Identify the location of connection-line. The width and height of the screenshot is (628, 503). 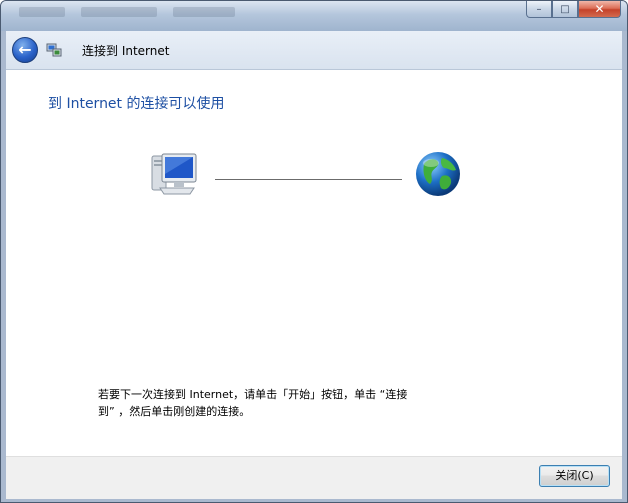
(308, 179).